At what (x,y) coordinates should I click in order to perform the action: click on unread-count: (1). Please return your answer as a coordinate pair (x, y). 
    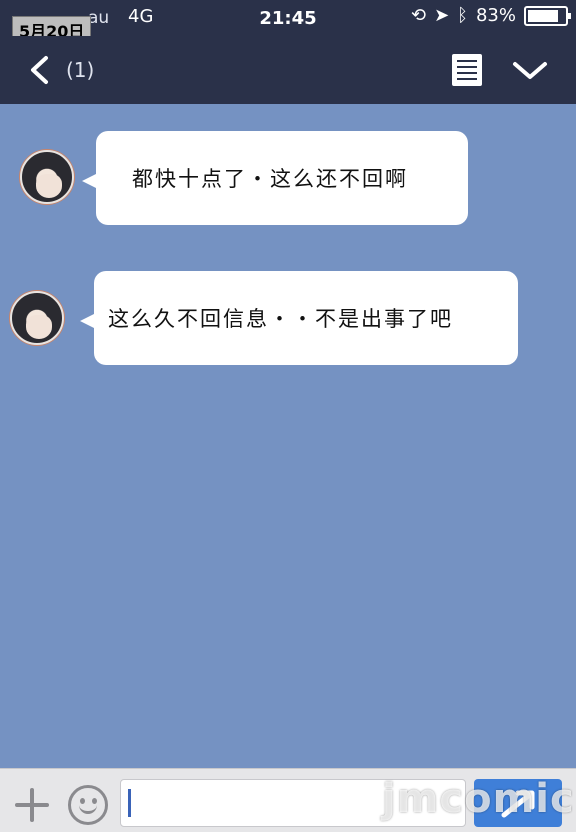
    Looking at the image, I should click on (80, 70).